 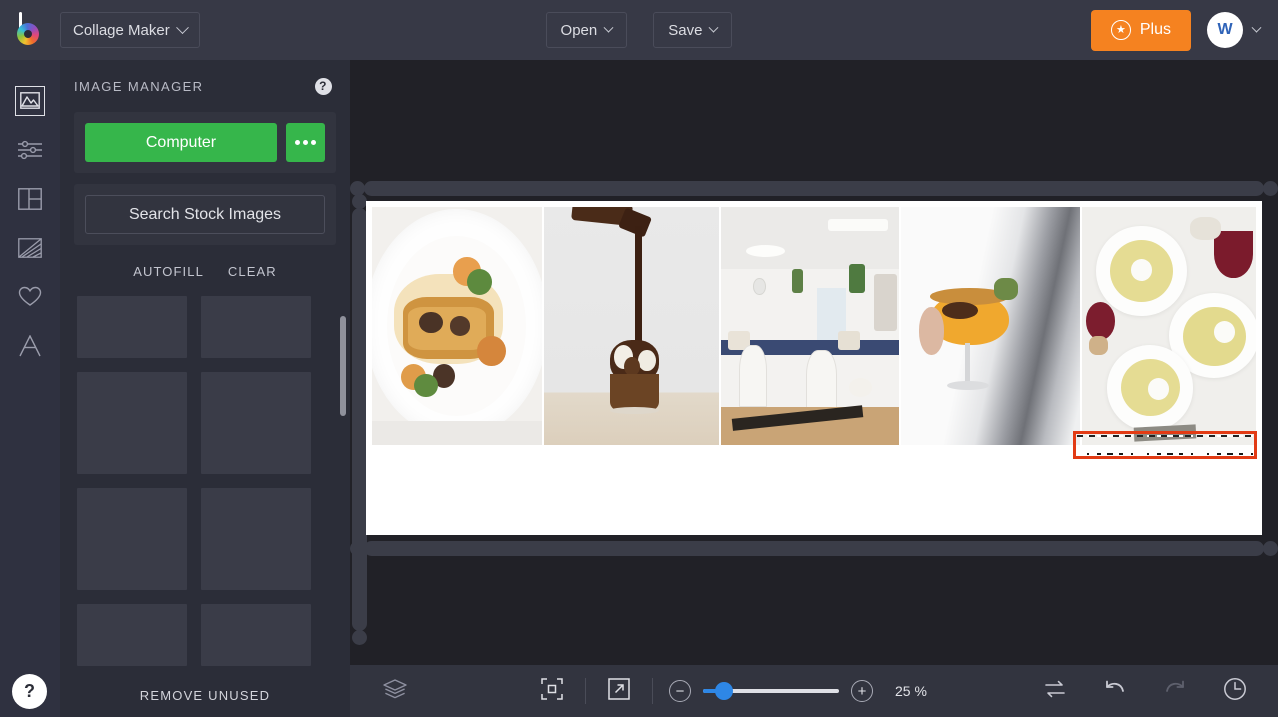 I want to click on photo-plated-crumbed-fish-sauce, so click(x=457, y=326).